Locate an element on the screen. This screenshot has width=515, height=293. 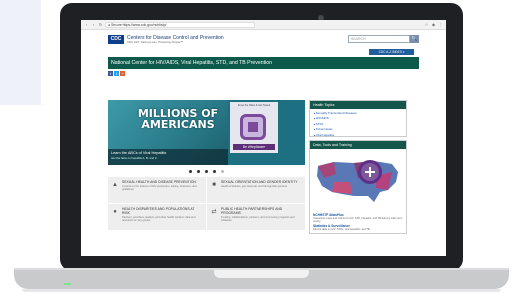
hero-headline: MILLIONS OF AMERICANS is located at coordinates (178, 119).